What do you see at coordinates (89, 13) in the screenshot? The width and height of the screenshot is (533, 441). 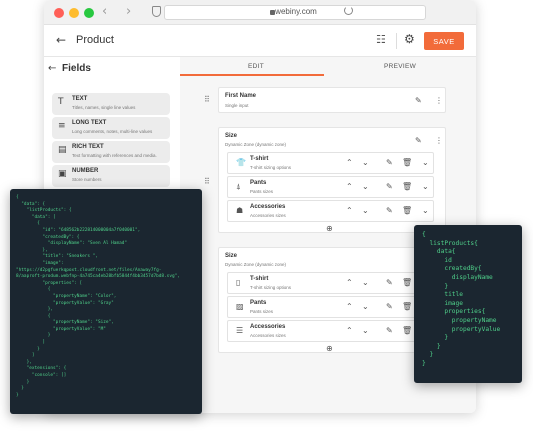 I see `maximize-window-dot` at bounding box center [89, 13].